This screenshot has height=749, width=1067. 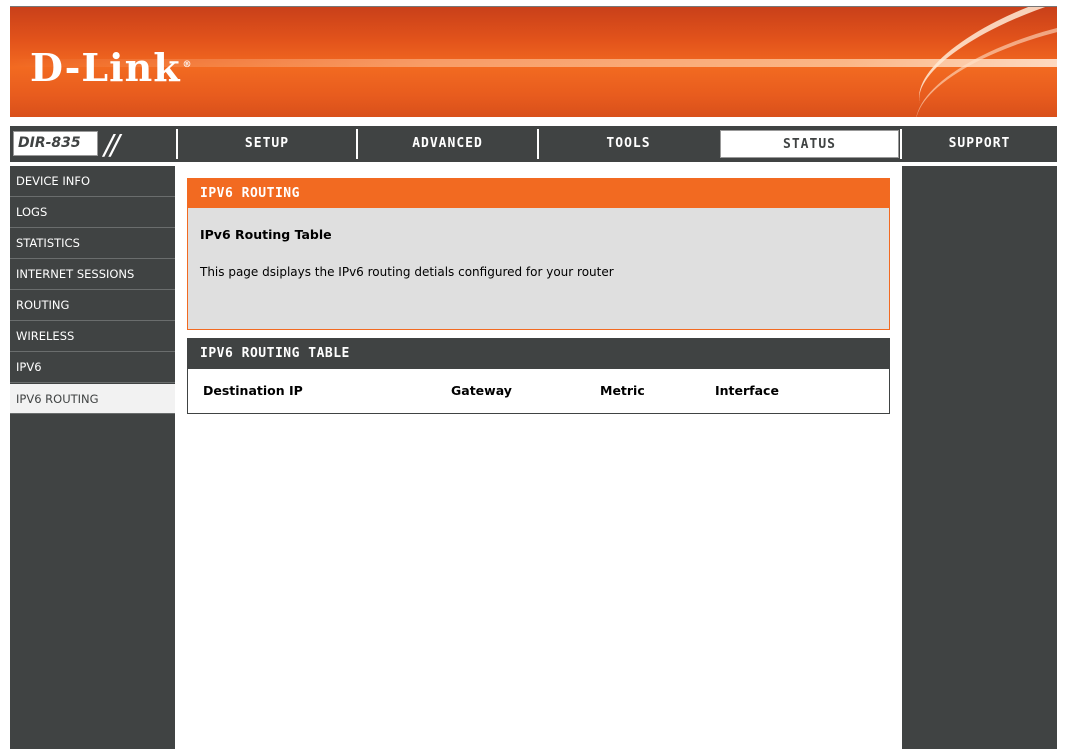 What do you see at coordinates (105, 67) in the screenshot?
I see `logo-text: D-Link` at bounding box center [105, 67].